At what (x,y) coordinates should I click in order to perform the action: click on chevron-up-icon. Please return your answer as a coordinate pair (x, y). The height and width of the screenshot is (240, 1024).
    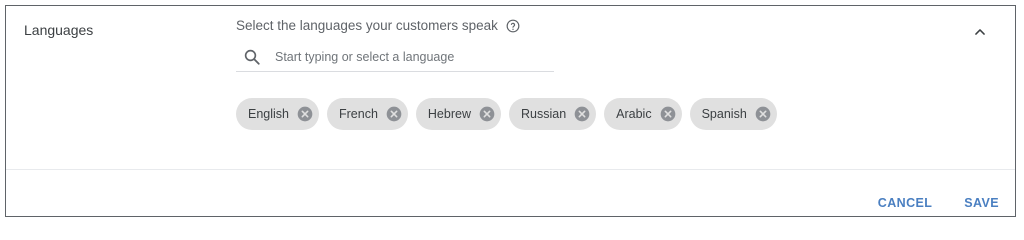
    Looking at the image, I should click on (980, 32).